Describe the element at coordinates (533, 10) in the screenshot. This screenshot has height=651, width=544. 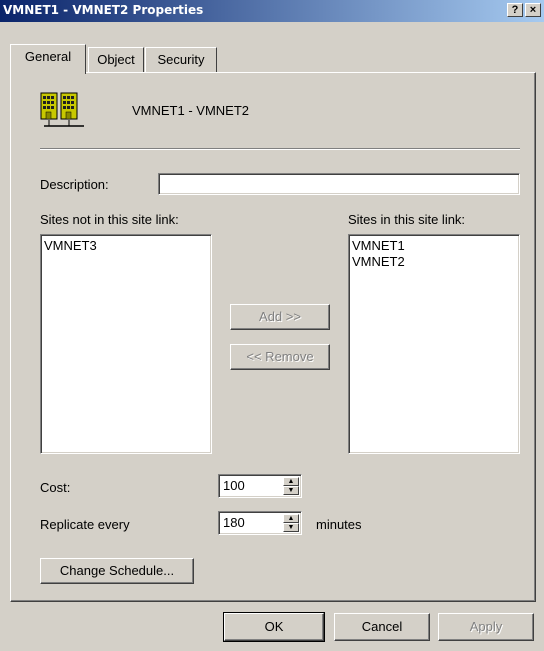
I see `close-button: ×` at that location.